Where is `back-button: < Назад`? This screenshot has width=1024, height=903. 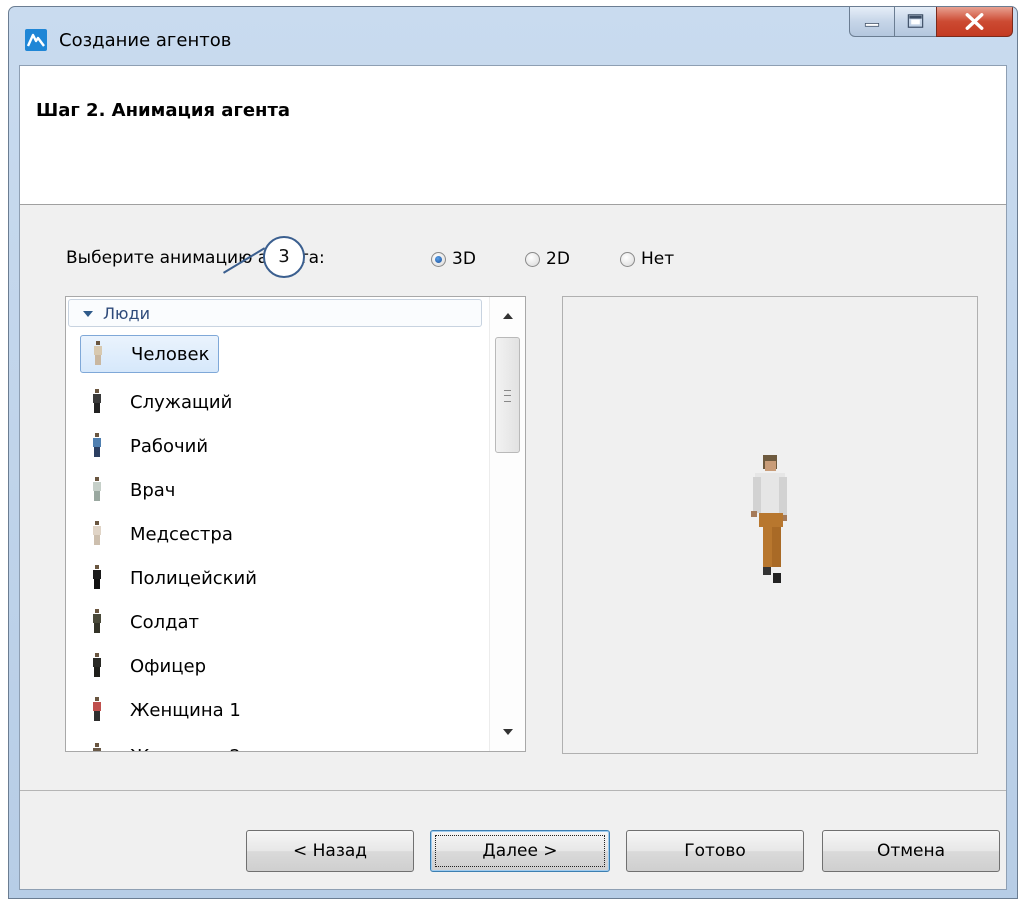 back-button: < Назад is located at coordinates (330, 851).